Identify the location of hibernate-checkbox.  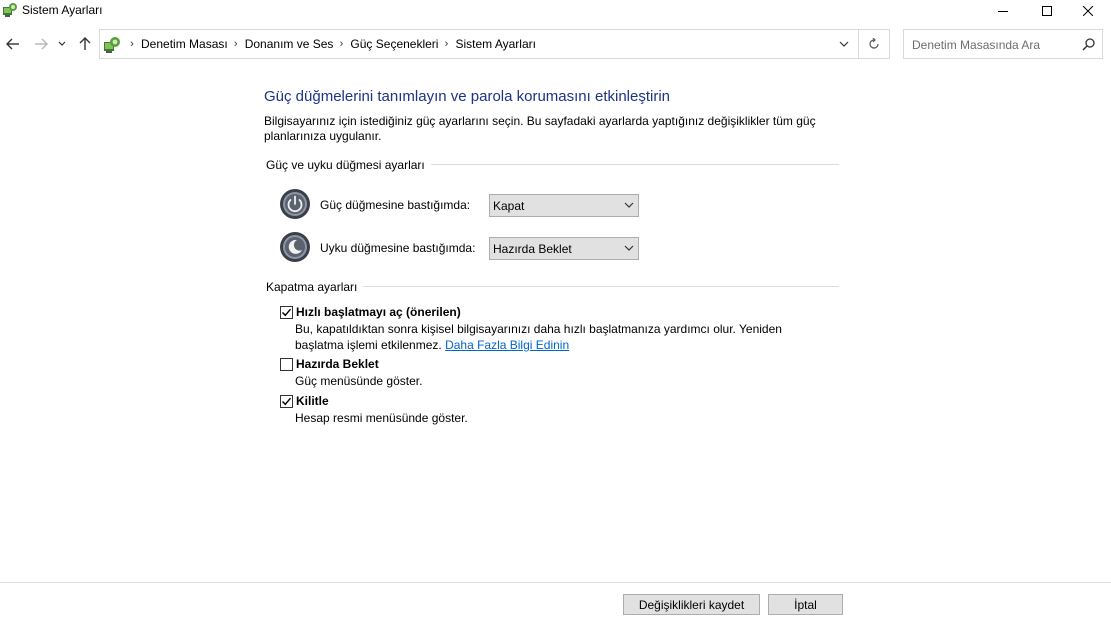
(286, 364).